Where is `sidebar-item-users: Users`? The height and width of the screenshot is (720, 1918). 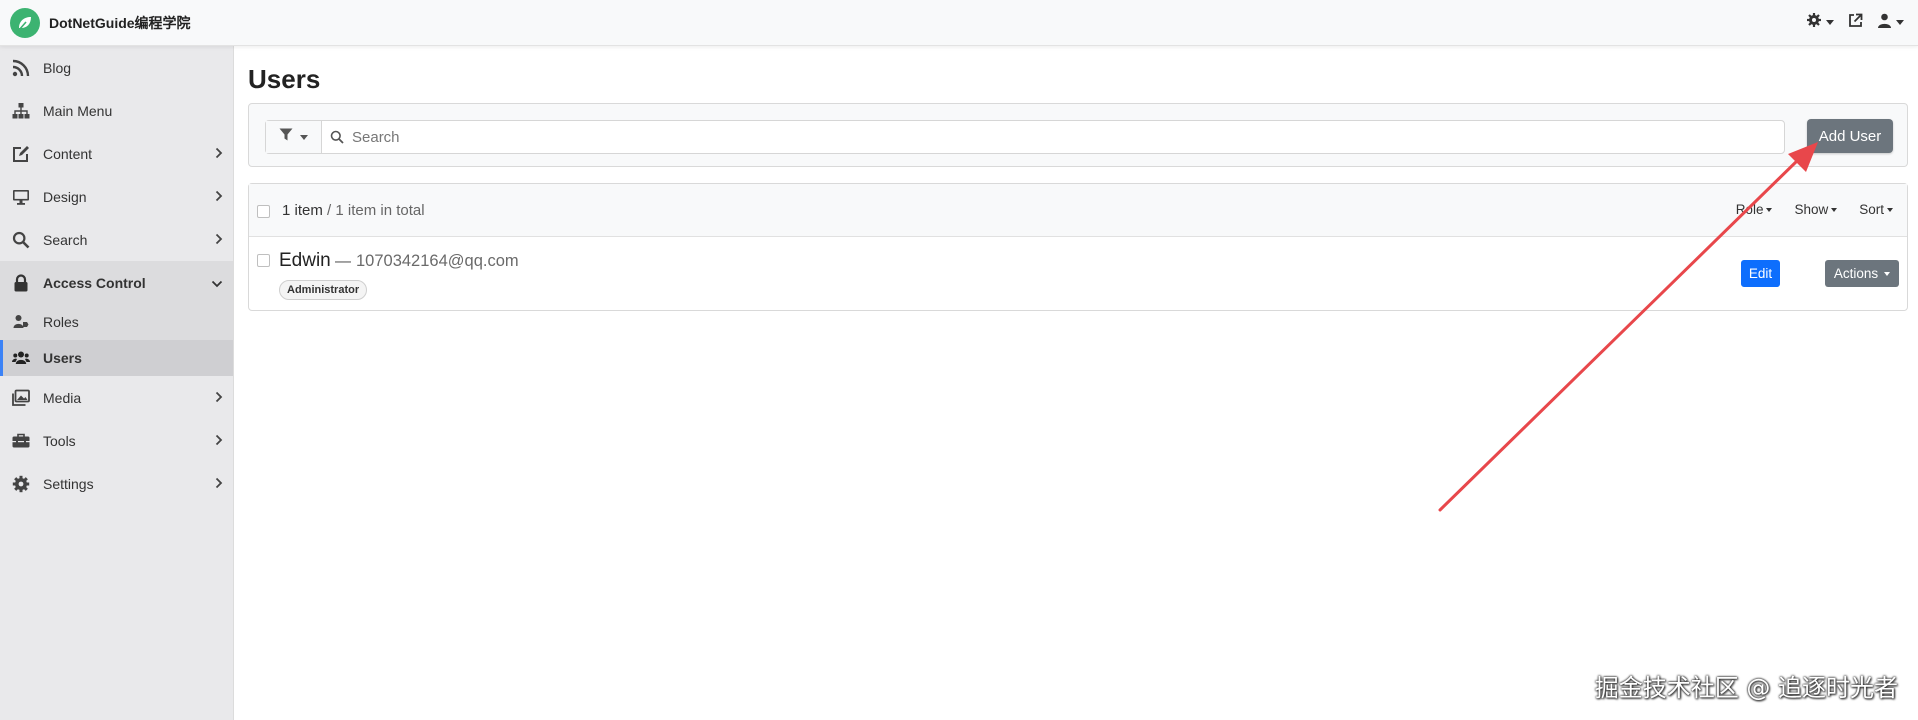 sidebar-item-users: Users is located at coordinates (116, 358).